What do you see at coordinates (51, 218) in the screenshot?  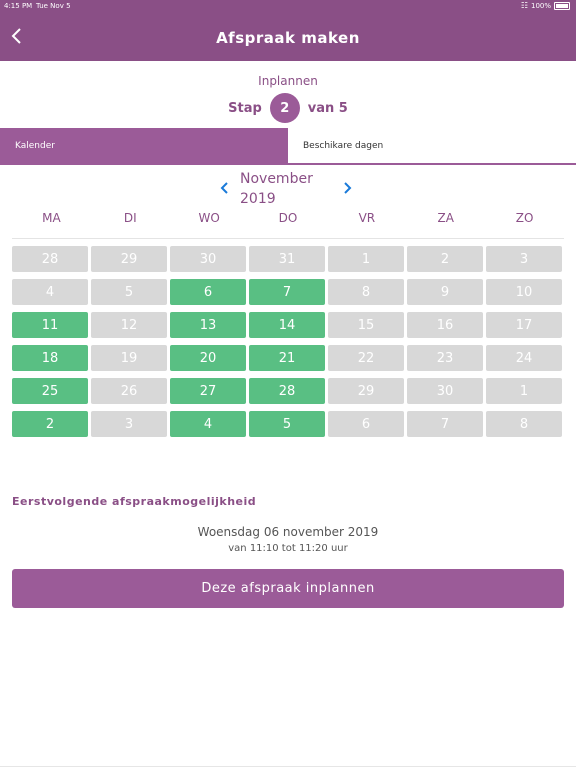 I see `weekday-label: MA` at bounding box center [51, 218].